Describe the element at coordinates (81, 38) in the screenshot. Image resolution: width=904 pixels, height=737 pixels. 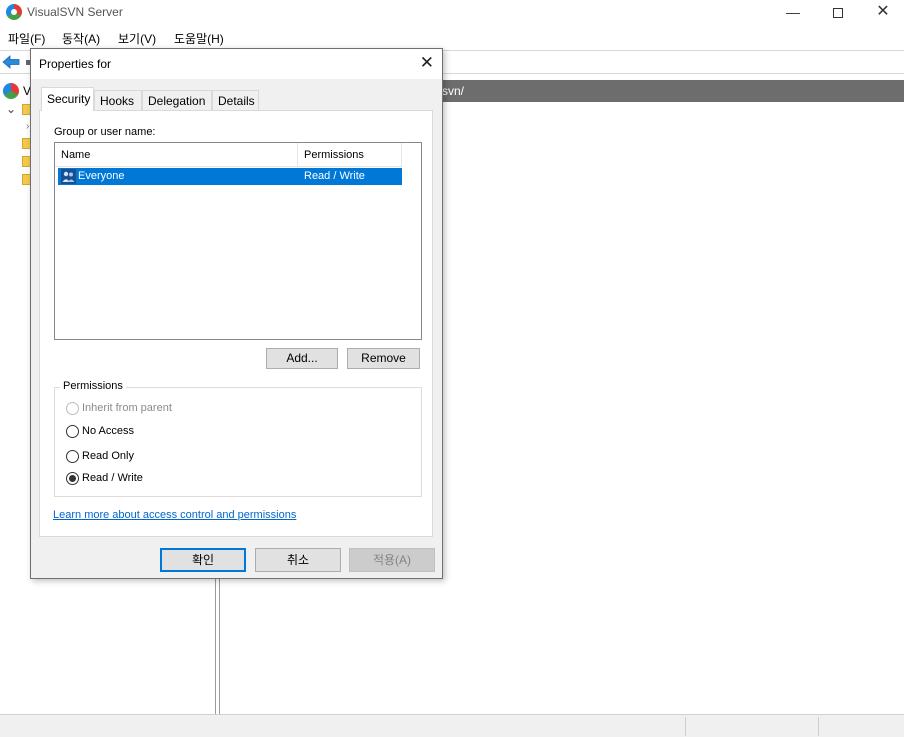
I see `menu-action: 동작(A)` at that location.